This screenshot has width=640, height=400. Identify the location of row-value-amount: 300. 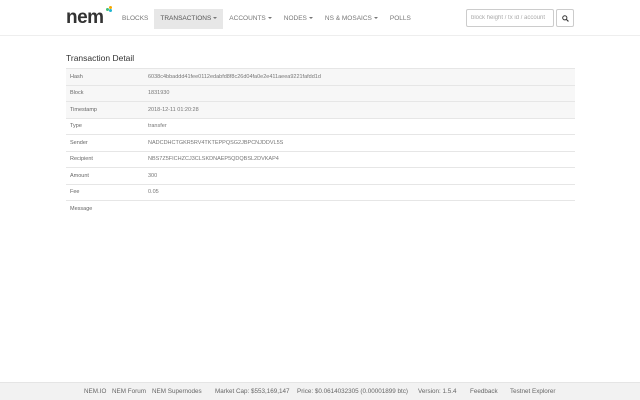
(361, 175).